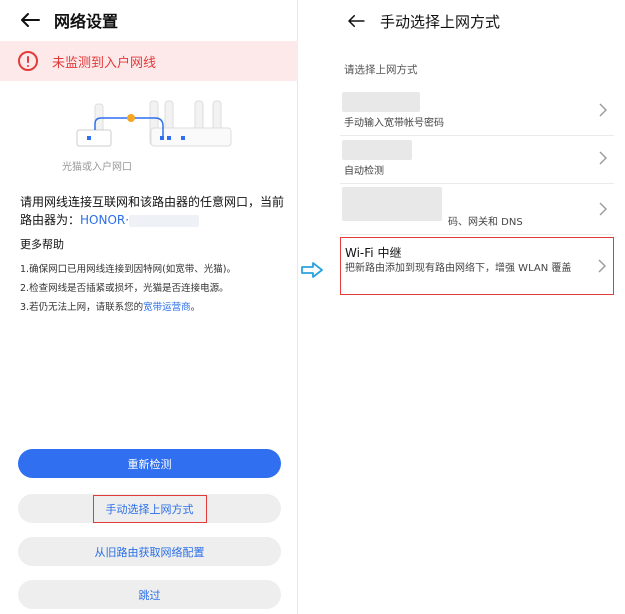  Describe the element at coordinates (153, 211) in the screenshot. I see `description: 请用网线连接互联网和该路由器的任意网口，当前路由器为：HONOR·` at that location.